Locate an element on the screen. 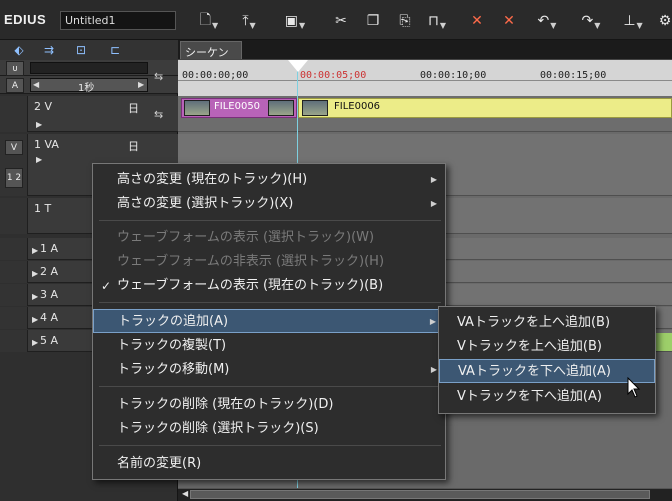 Image resolution: width=672 pixels, height=501 pixels. scroll-left-icon: ◀ is located at coordinates (185, 493).